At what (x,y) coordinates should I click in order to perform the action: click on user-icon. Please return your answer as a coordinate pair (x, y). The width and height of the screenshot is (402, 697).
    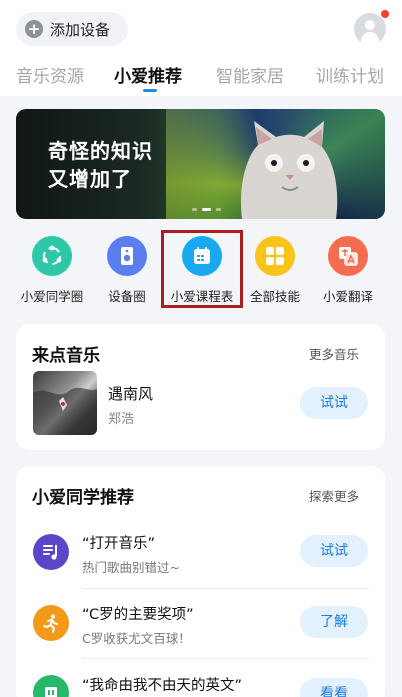
    Looking at the image, I should click on (370, 25).